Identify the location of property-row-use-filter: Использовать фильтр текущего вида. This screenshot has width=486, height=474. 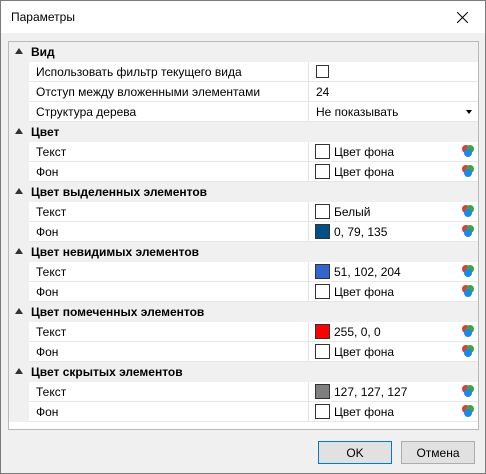
(243, 72).